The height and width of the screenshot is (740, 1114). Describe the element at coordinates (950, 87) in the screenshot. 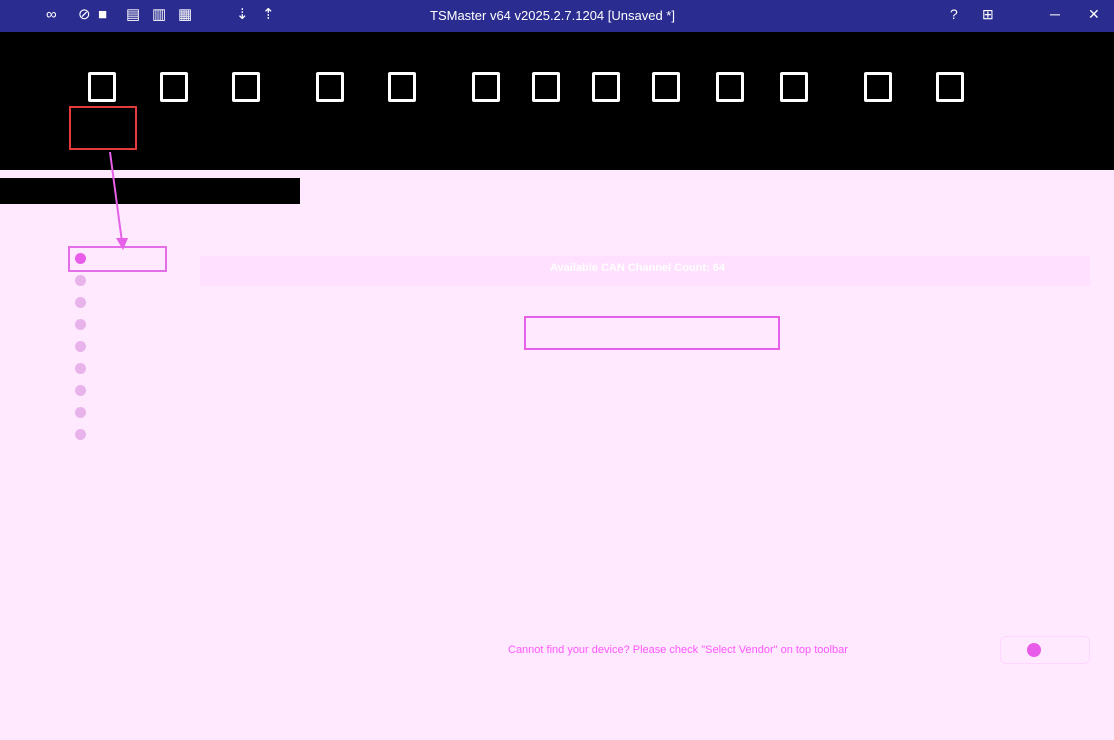

I see `help-icon` at that location.